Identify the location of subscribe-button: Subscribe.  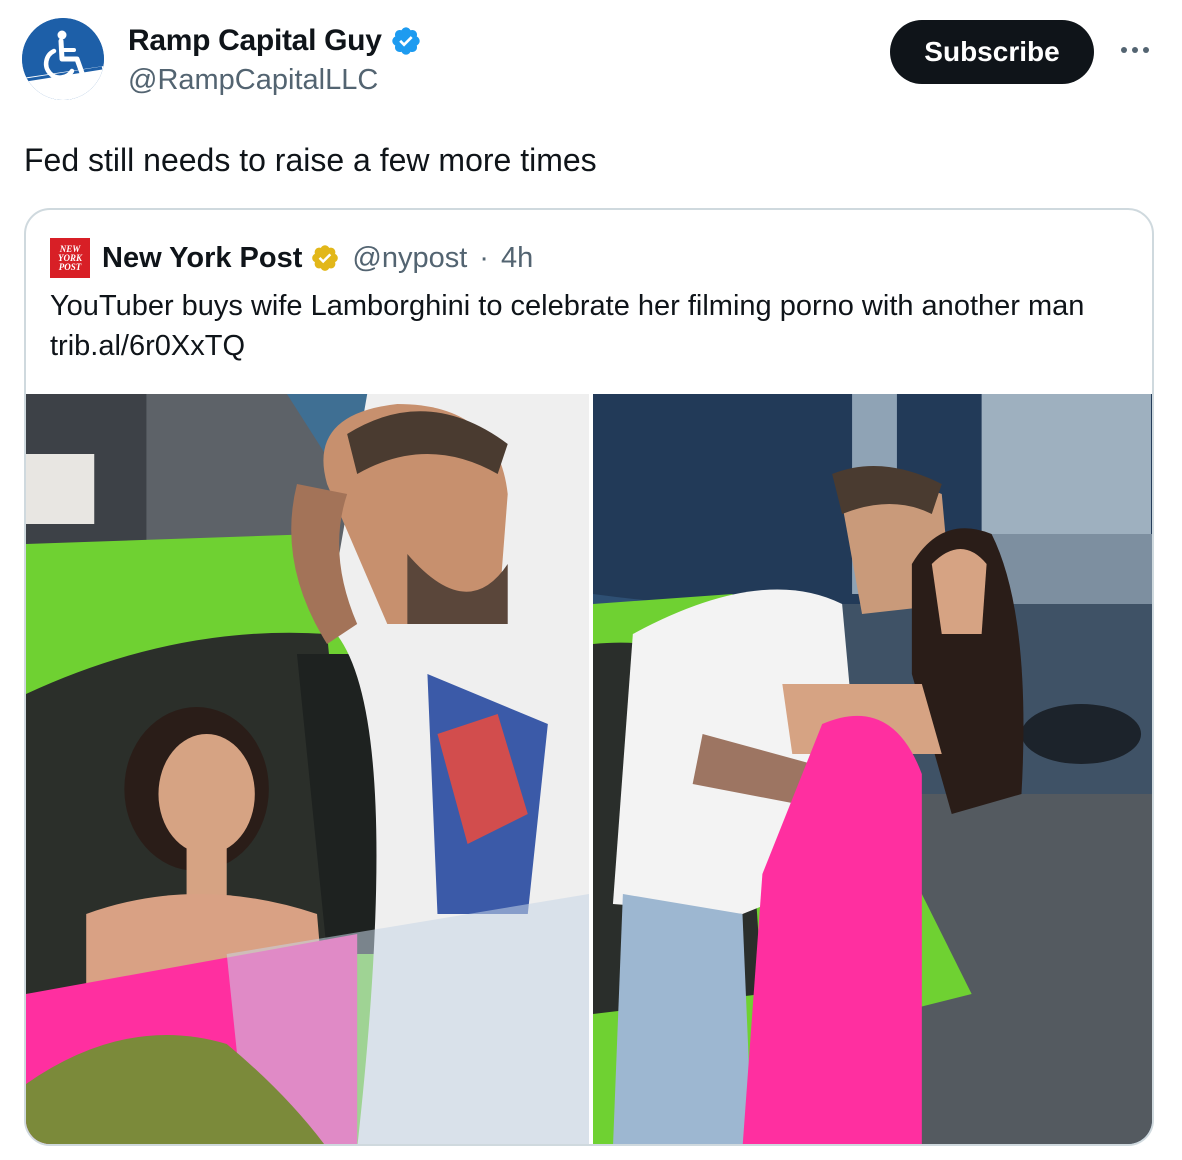
(992, 52).